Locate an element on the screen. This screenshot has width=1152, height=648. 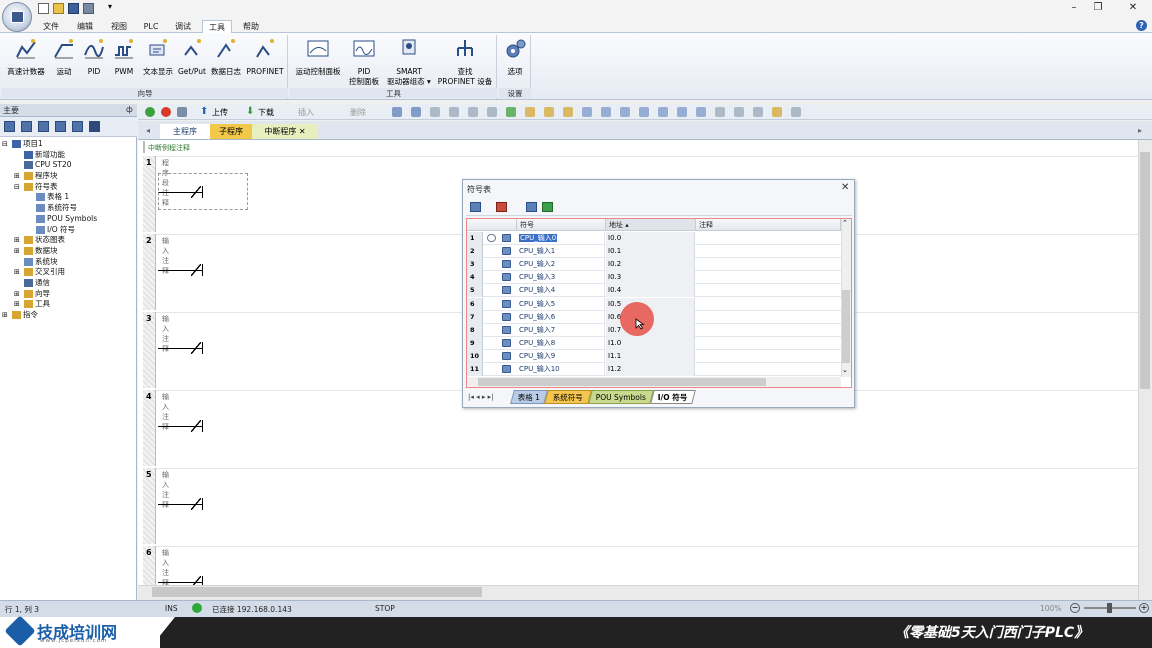
tab-main-program: 主程序 is located at coordinates (185, 131).